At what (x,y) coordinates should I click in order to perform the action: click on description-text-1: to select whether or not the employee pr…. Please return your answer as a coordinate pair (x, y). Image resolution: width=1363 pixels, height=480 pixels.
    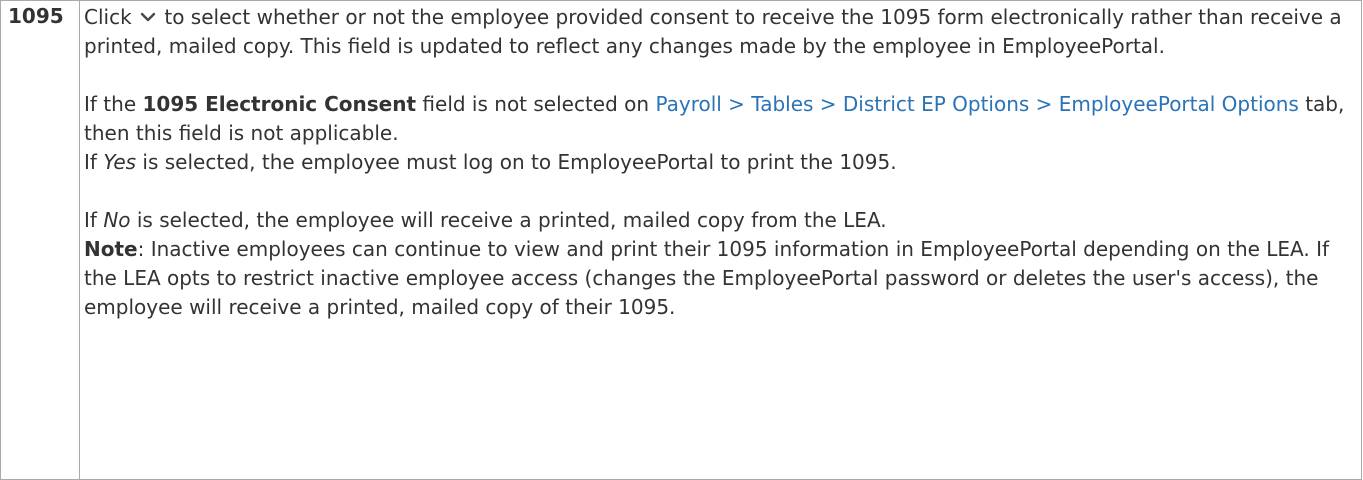
    Looking at the image, I should click on (713, 31).